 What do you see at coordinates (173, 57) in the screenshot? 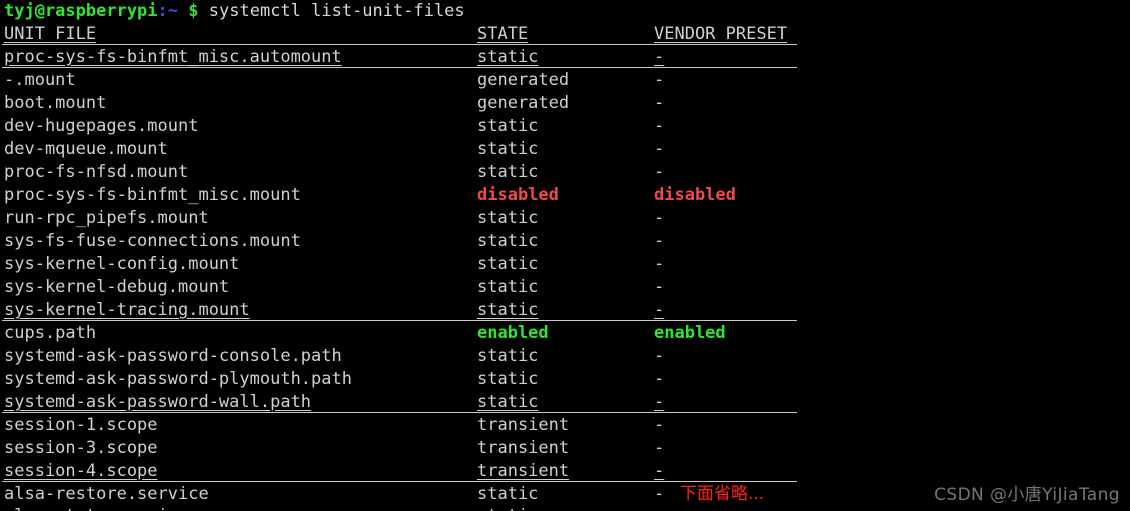
I see `cell-unit-file: proc-sys-fs-binfmt_misc.automount` at bounding box center [173, 57].